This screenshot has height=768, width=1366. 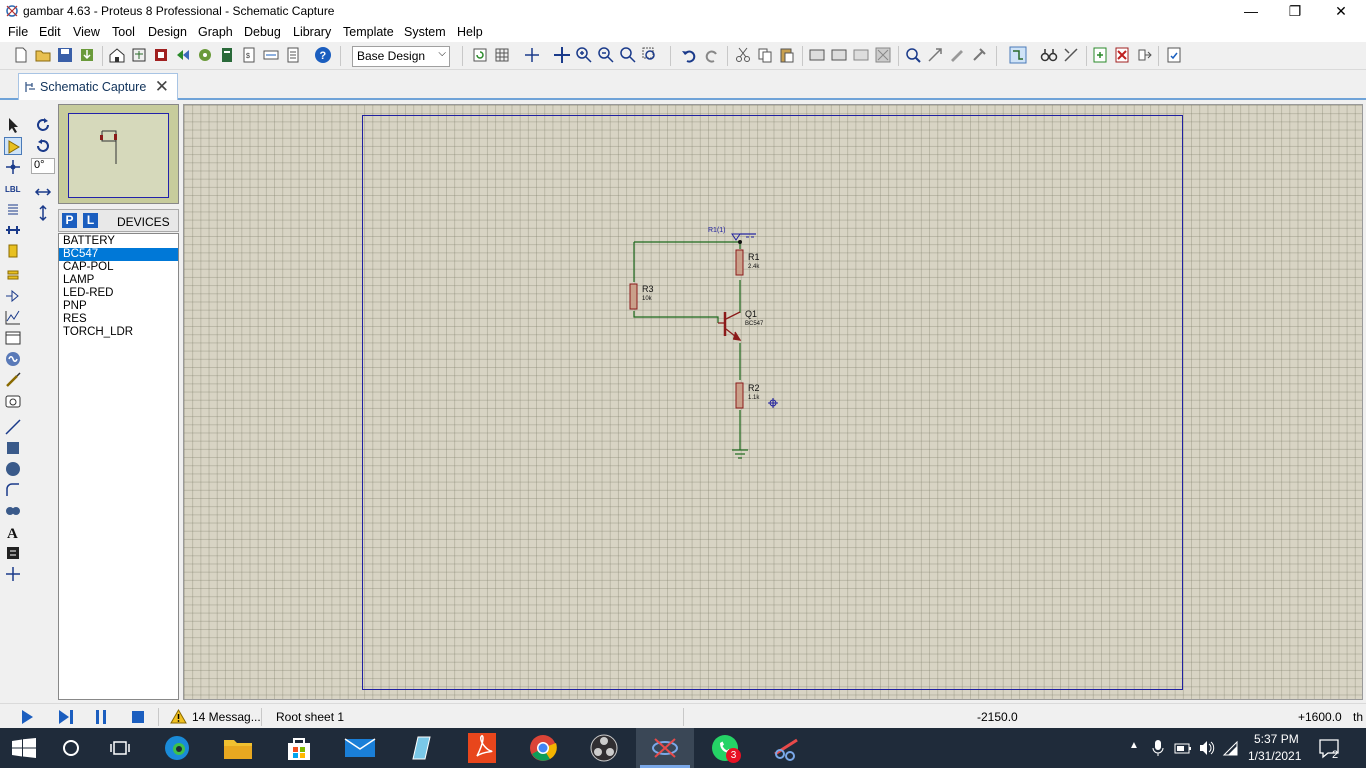 I want to click on junction-dot-icon, so click(x=13, y=167).